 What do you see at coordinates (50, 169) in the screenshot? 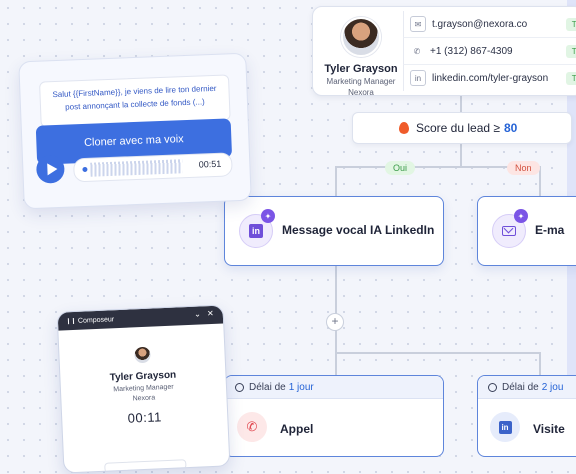
I see `play-button` at bounding box center [50, 169].